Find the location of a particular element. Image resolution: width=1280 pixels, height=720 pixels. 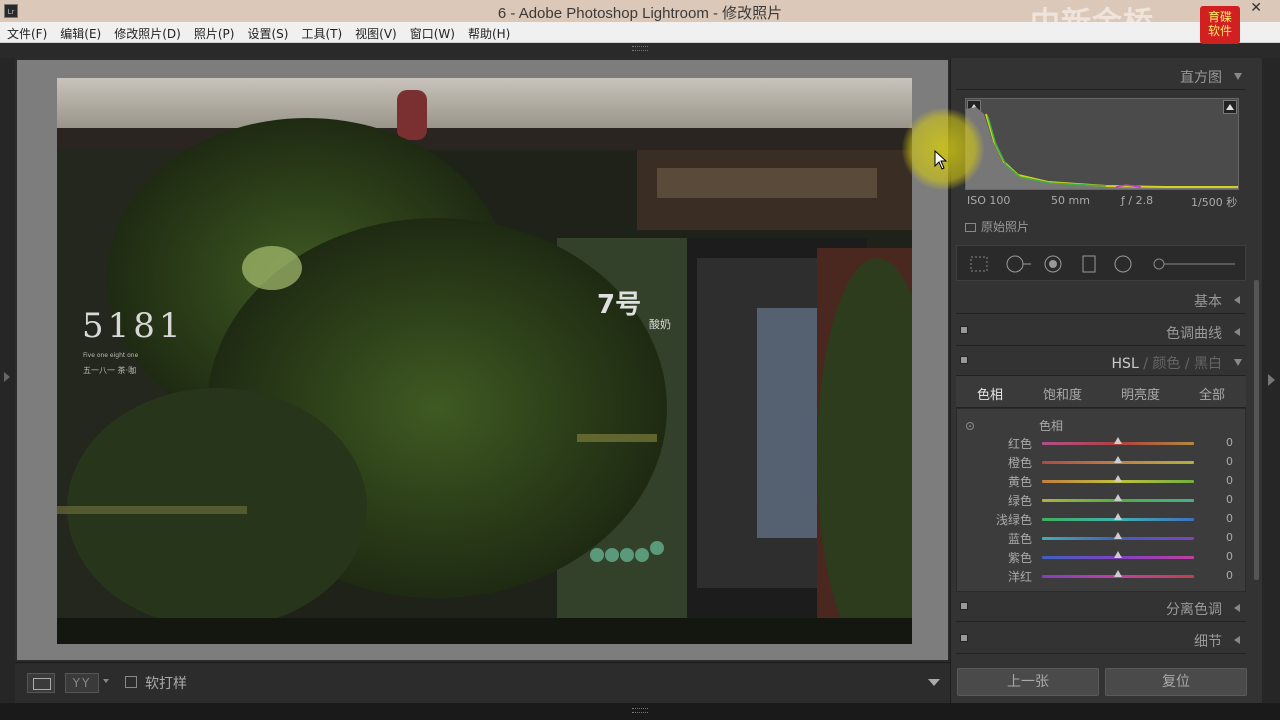

tone-curve-title: 色调曲线 is located at coordinates (1194, 334).